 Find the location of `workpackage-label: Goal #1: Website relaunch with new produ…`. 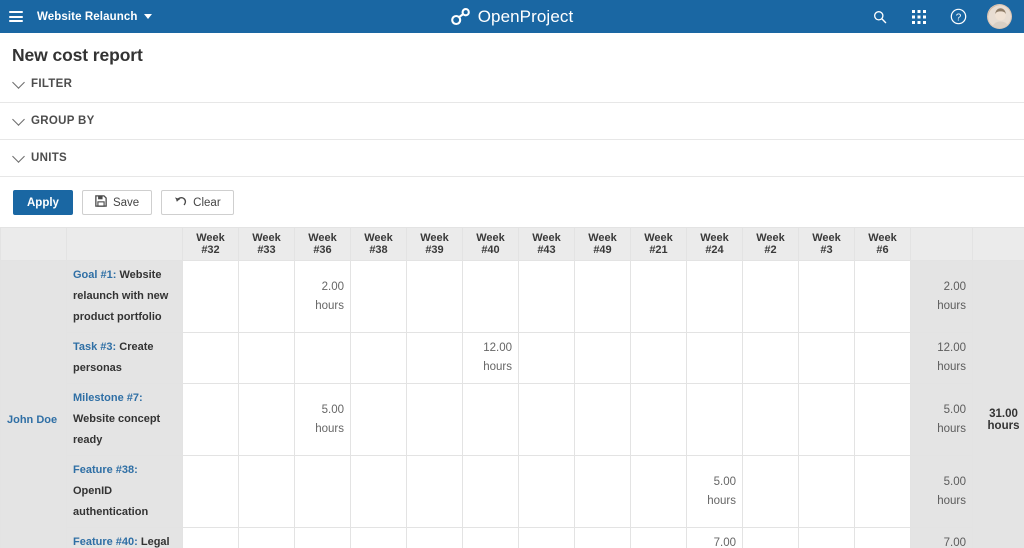

workpackage-label: Goal #1: Website relaunch with new produ… is located at coordinates (124, 296).